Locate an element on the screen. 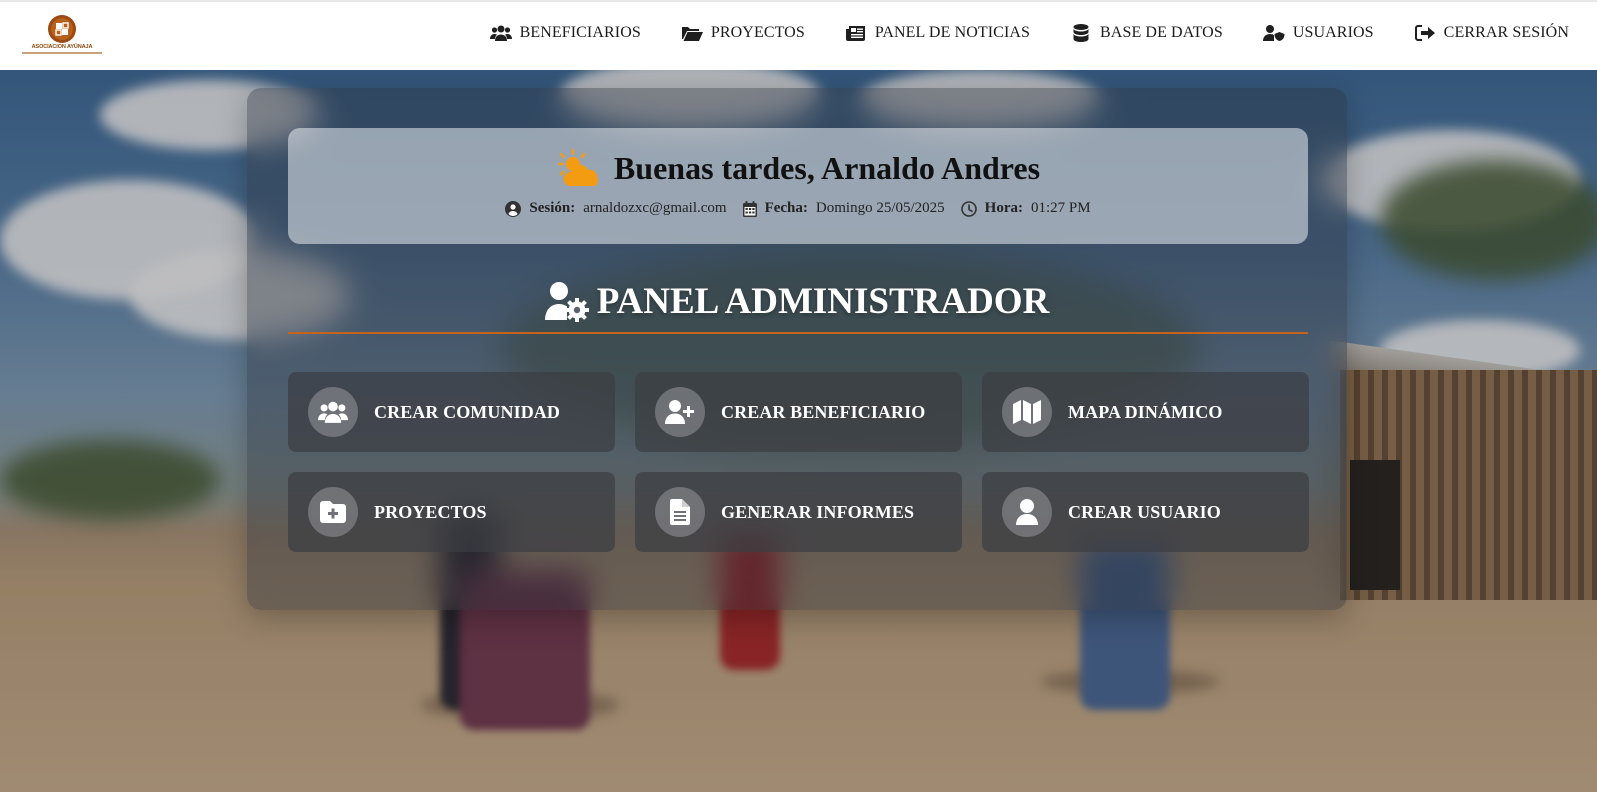 The height and width of the screenshot is (792, 1597). date-label: Fecha: is located at coordinates (786, 208).